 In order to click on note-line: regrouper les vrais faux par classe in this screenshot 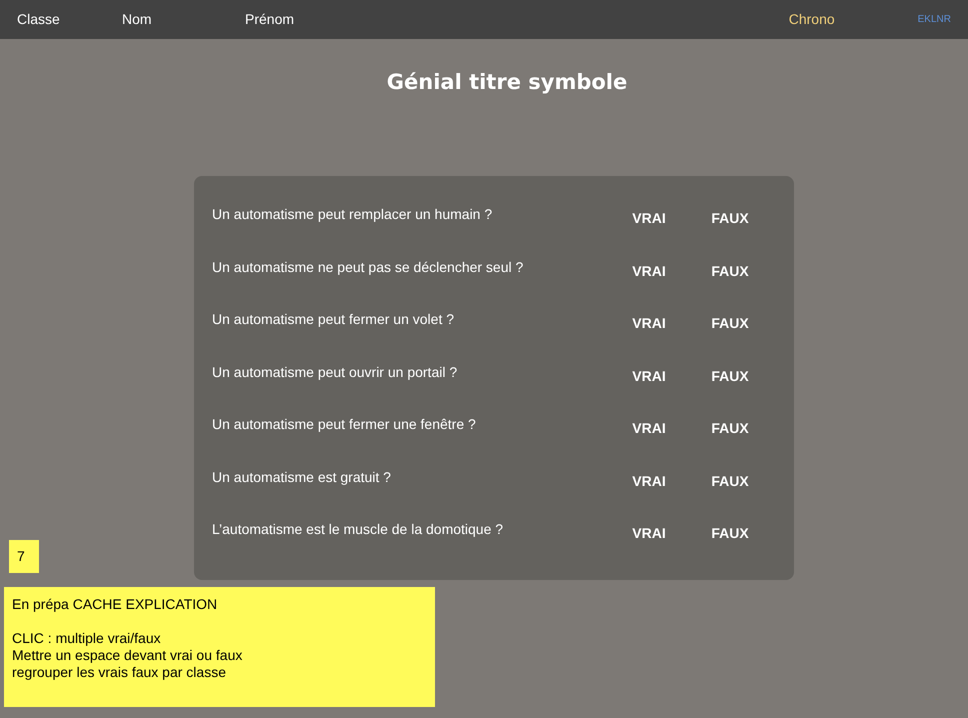, I will do `click(119, 673)`.